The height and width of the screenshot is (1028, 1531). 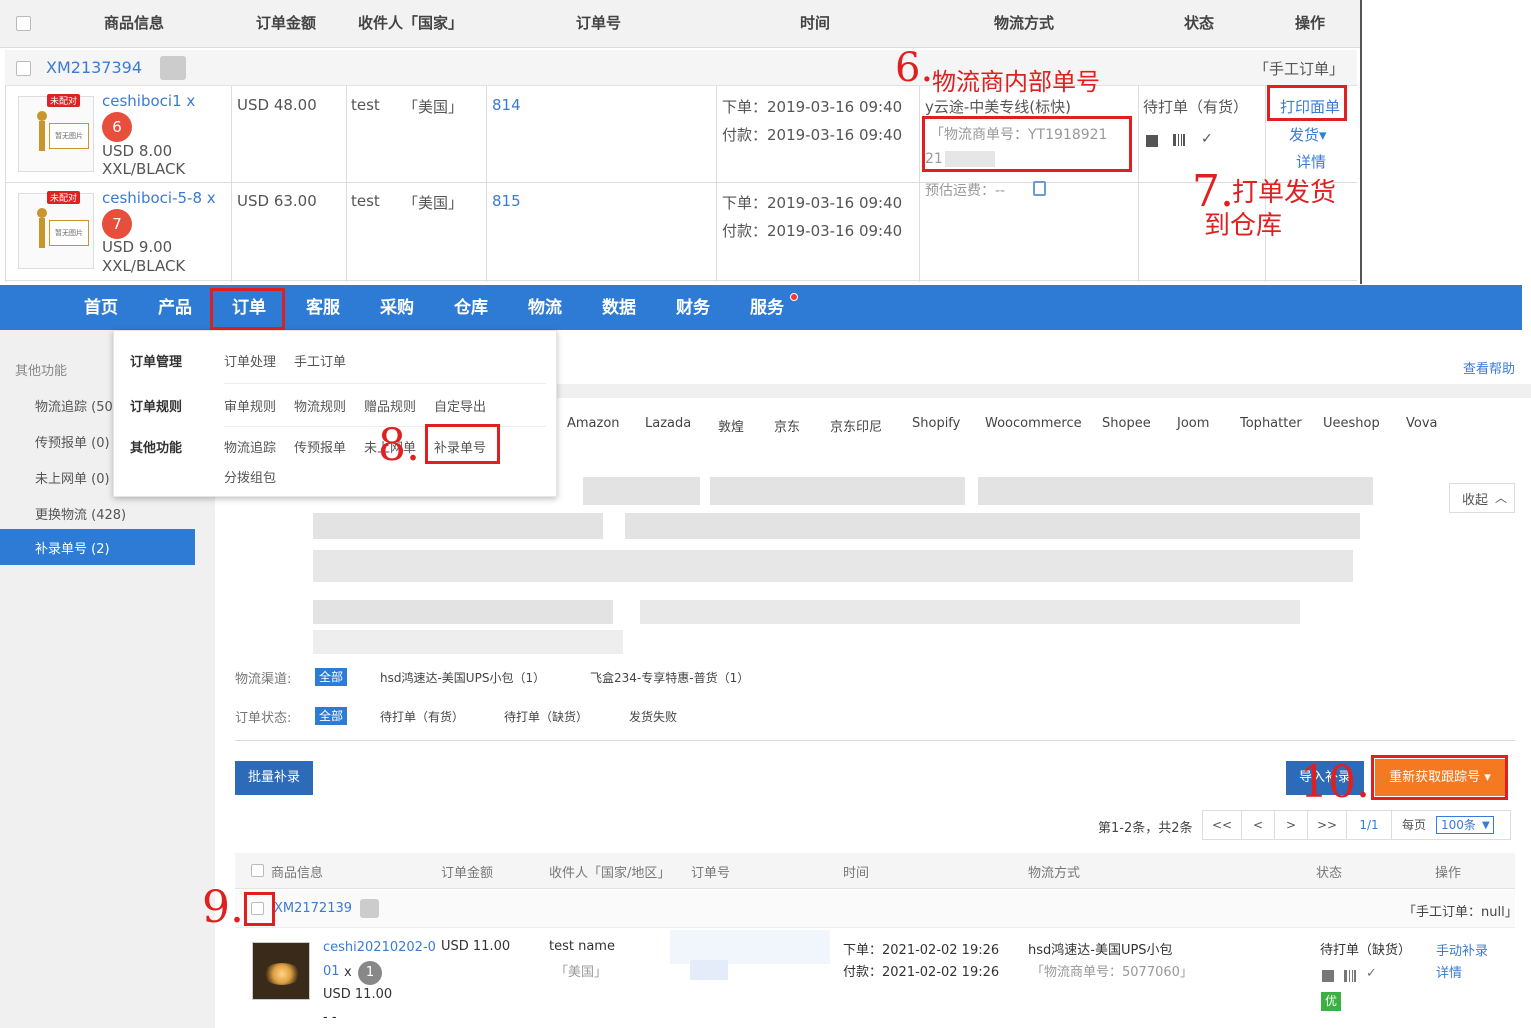 I want to click on platform-amazon: Amazon, so click(x=593, y=423).